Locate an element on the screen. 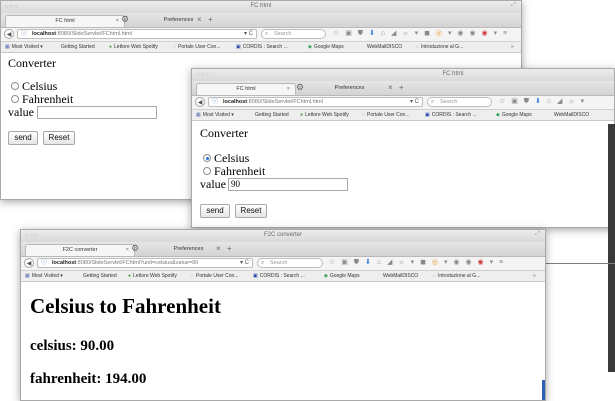 Image resolution: width=615 pixels, height=401 pixels. title-bar: ○○○ F2C converter ⤢ is located at coordinates (283, 236).